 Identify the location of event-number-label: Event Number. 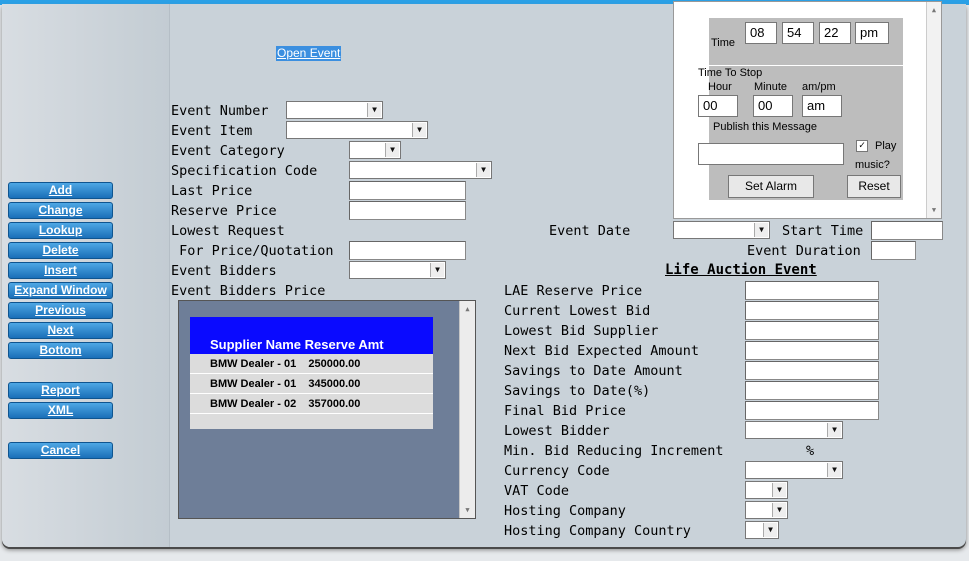
(220, 111).